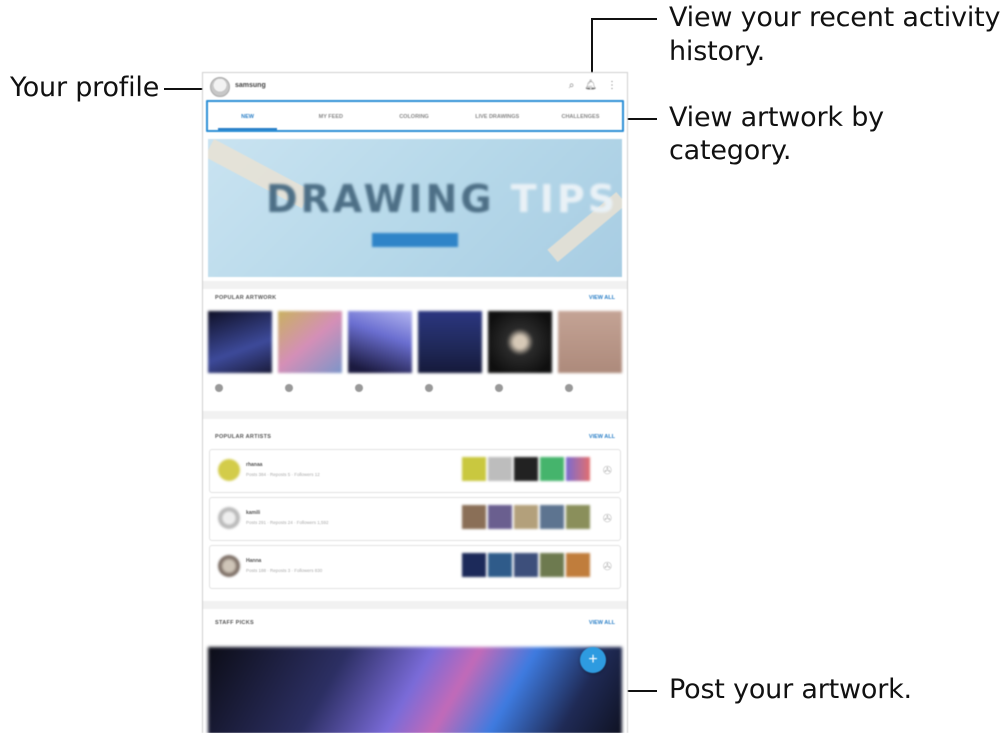  Describe the element at coordinates (415, 690) in the screenshot. I see `staff-pick-artwork` at that location.